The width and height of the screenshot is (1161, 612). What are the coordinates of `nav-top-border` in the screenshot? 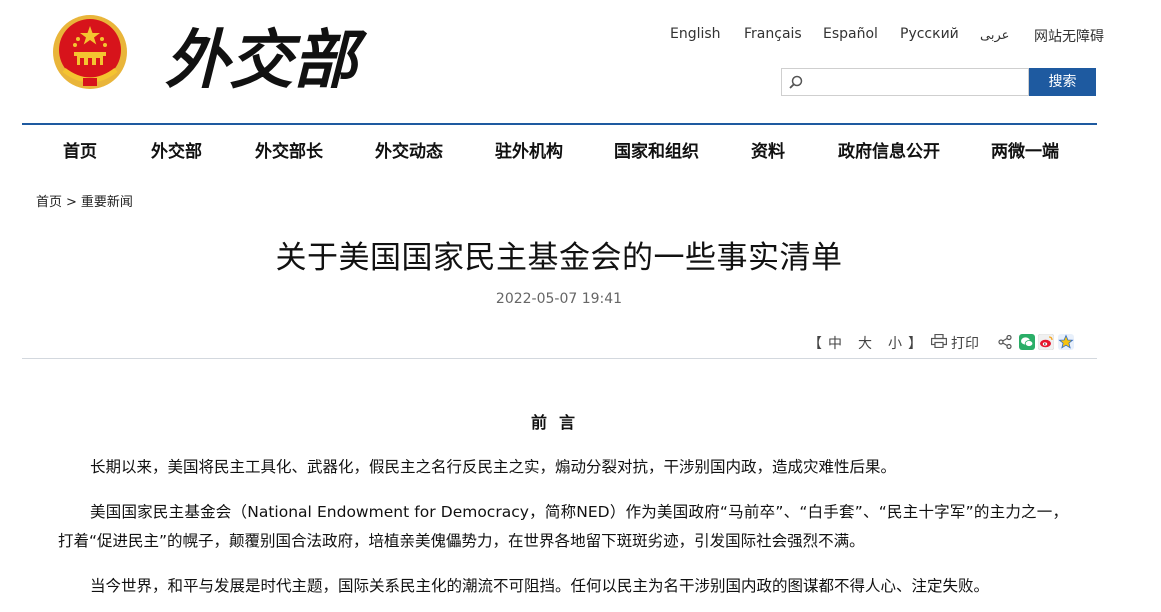 It's located at (559, 124).